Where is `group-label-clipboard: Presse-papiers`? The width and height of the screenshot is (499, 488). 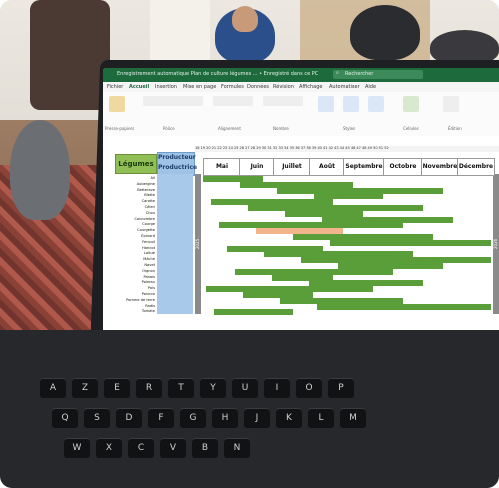
group-label-clipboard: Presse-papiers is located at coordinates (120, 128).